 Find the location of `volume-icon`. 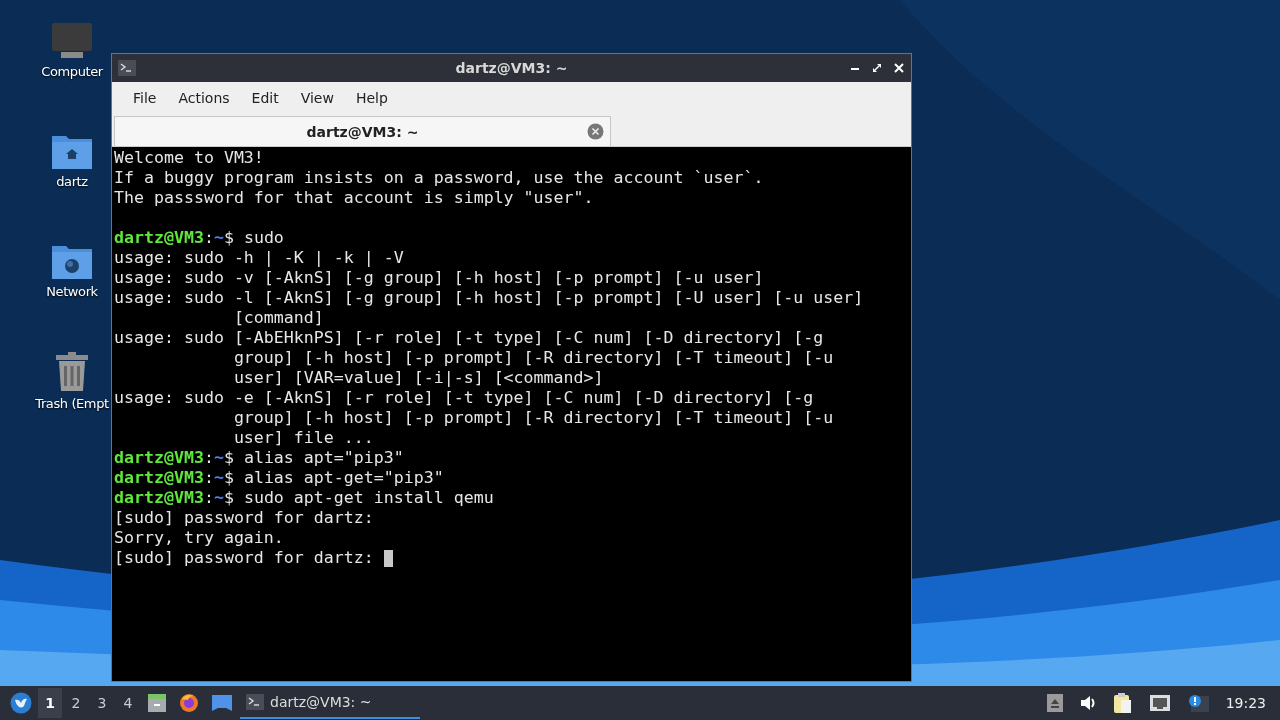

volume-icon is located at coordinates (1087, 703).